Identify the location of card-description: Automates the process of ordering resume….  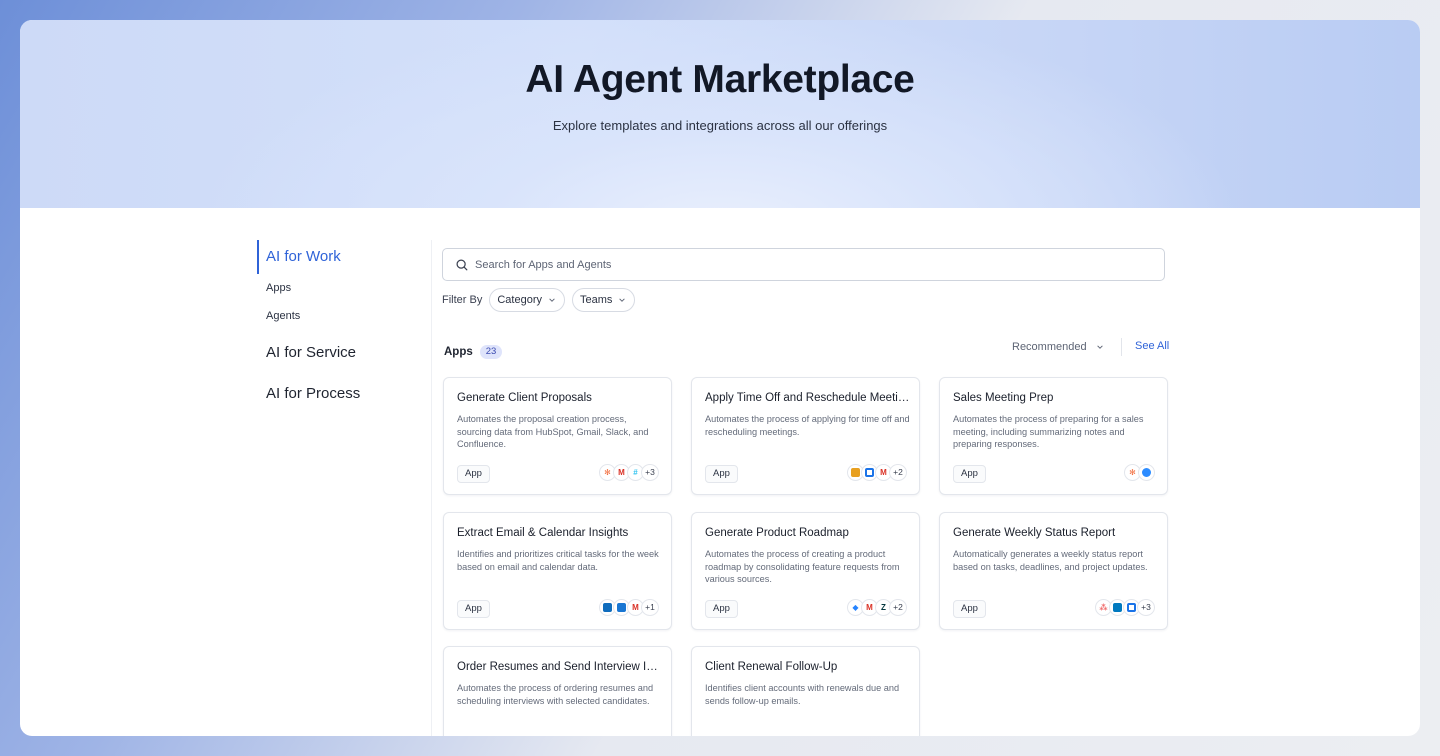
(555, 694).